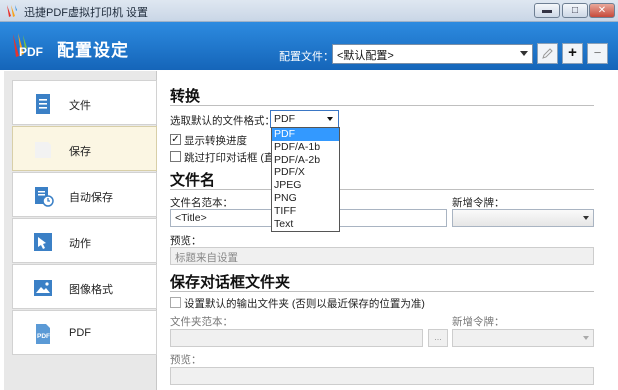 This screenshot has height=390, width=618. I want to click on page-title: 配置设定, so click(93, 50).